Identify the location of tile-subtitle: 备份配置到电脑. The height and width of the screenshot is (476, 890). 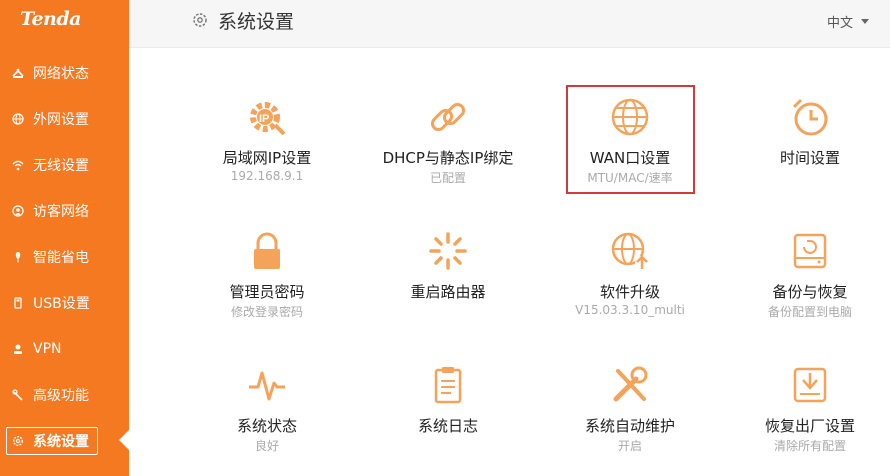
(809, 312).